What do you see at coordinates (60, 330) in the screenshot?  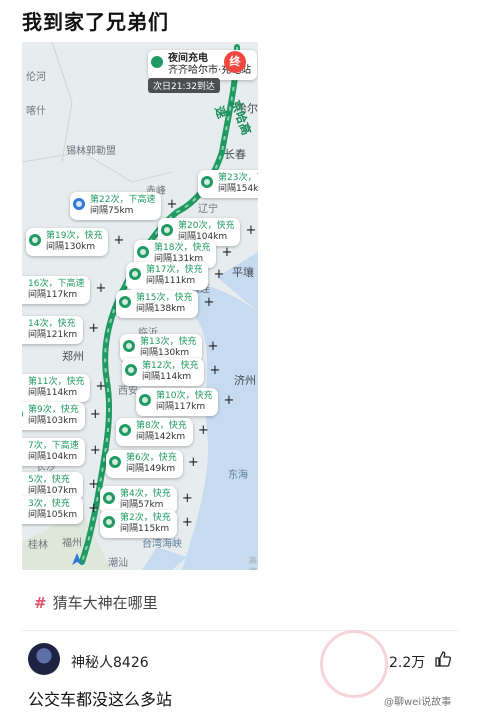 I see `stop-card: 14次，快充 间隔121km +` at bounding box center [60, 330].